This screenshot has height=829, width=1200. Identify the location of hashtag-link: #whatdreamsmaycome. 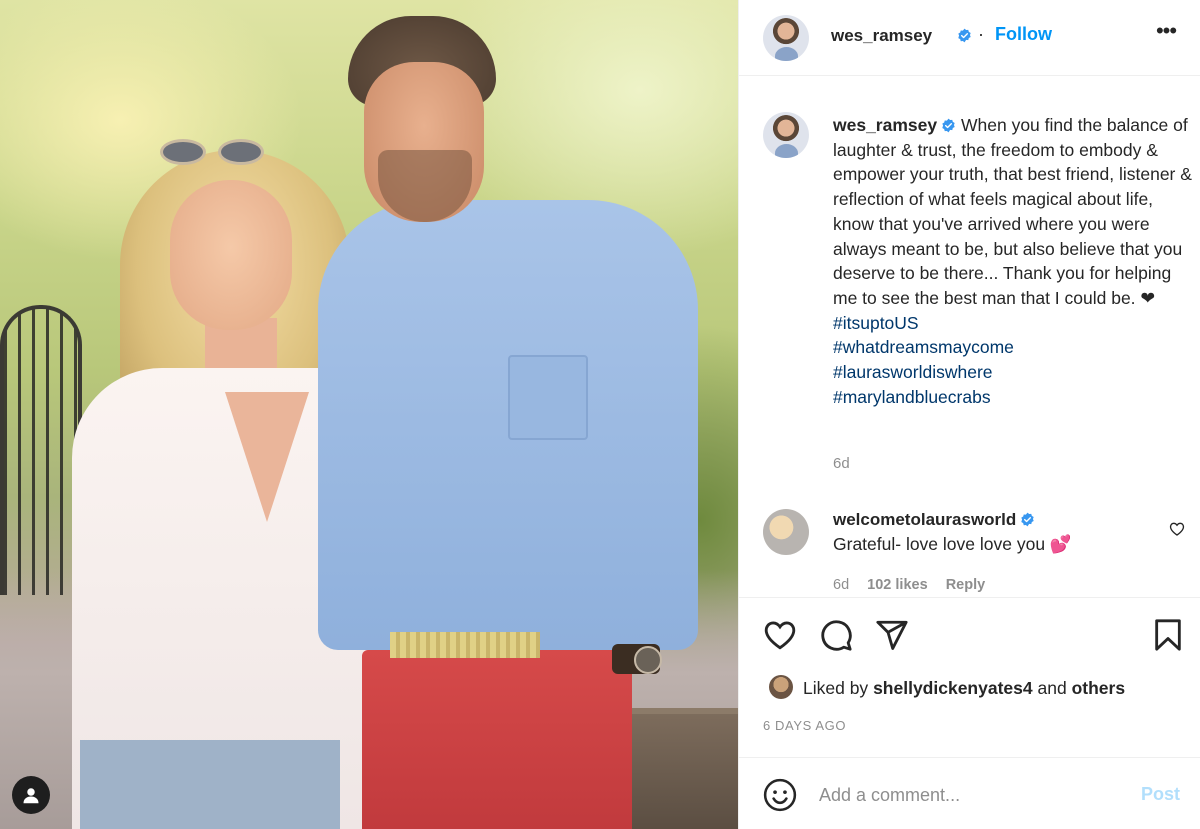
(923, 347).